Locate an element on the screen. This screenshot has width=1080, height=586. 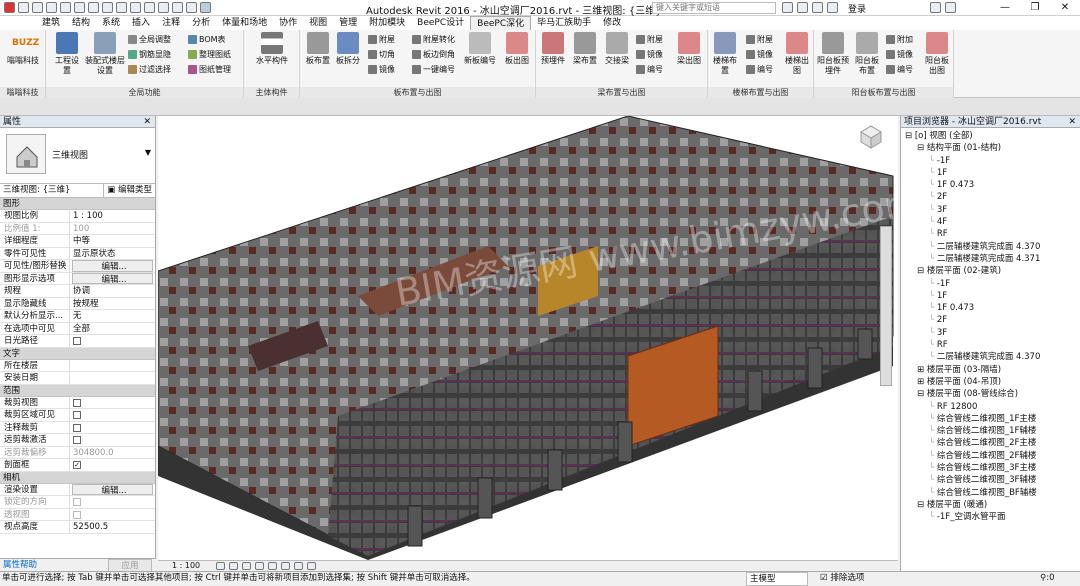
minimize-icon: — is located at coordinates (1005, 8).